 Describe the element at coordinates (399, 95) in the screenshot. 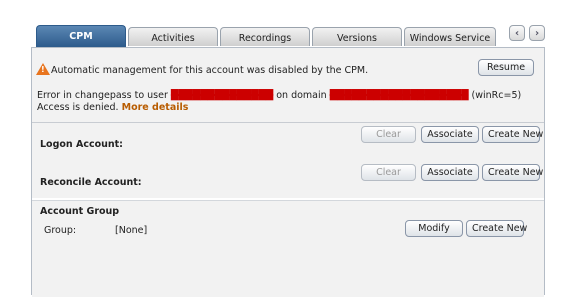

I see `redacted-domain: ███████████████████` at that location.